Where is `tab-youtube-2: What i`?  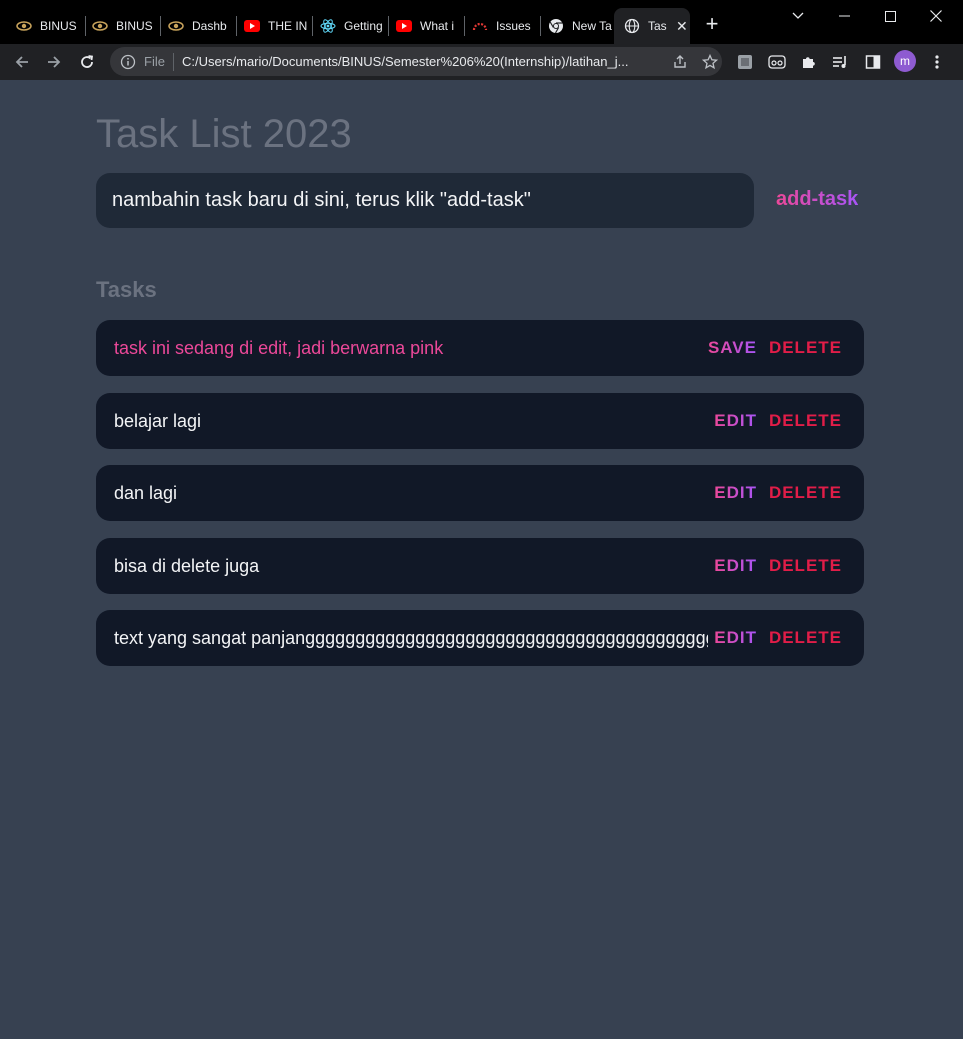 tab-youtube-2: What i is located at coordinates (424, 26).